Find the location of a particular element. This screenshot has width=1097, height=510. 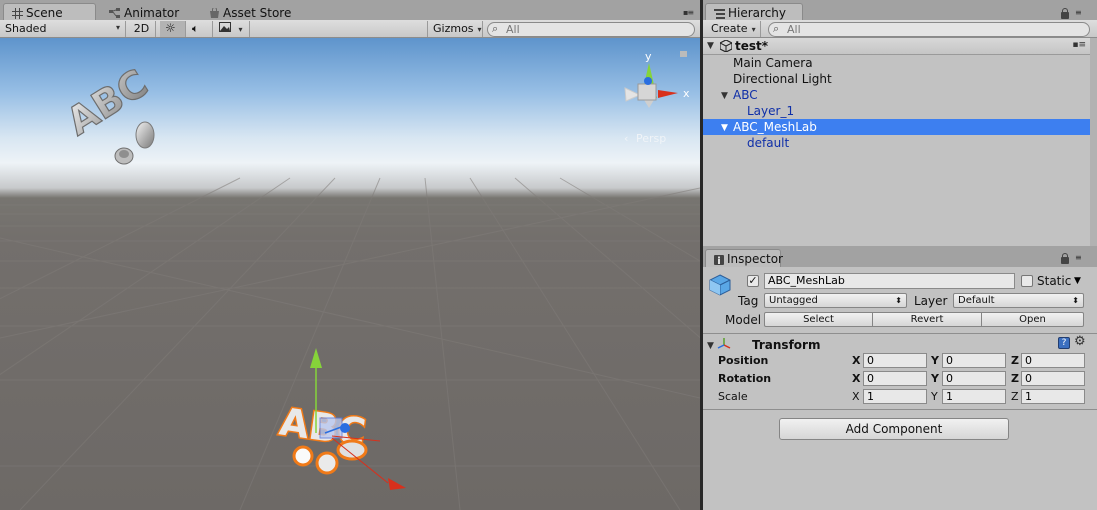

tab-inspector: Inspector is located at coordinates (744, 258).